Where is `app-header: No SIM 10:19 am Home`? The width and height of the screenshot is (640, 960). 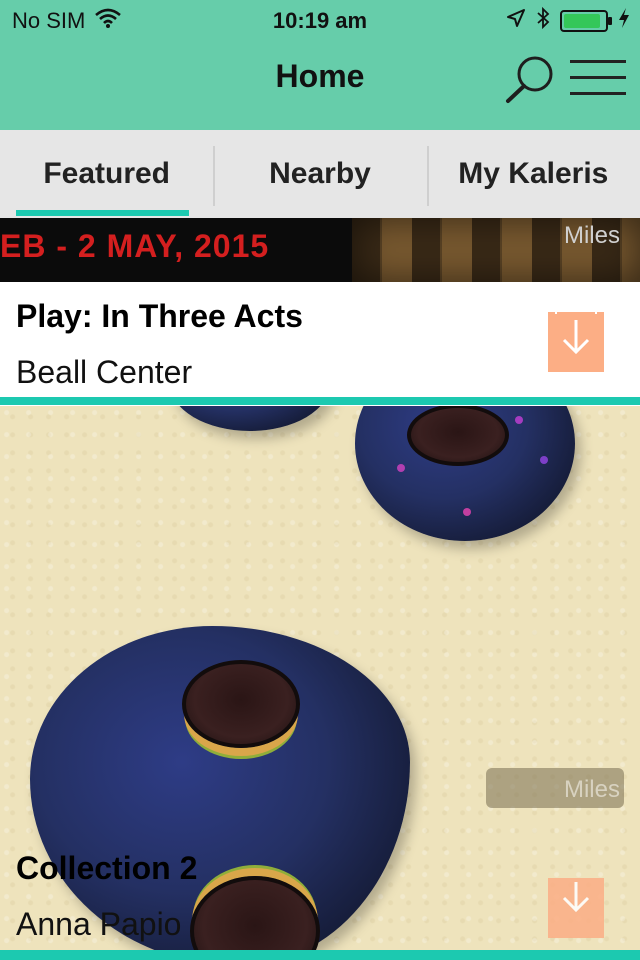 app-header: No SIM 10:19 am Home is located at coordinates (320, 65).